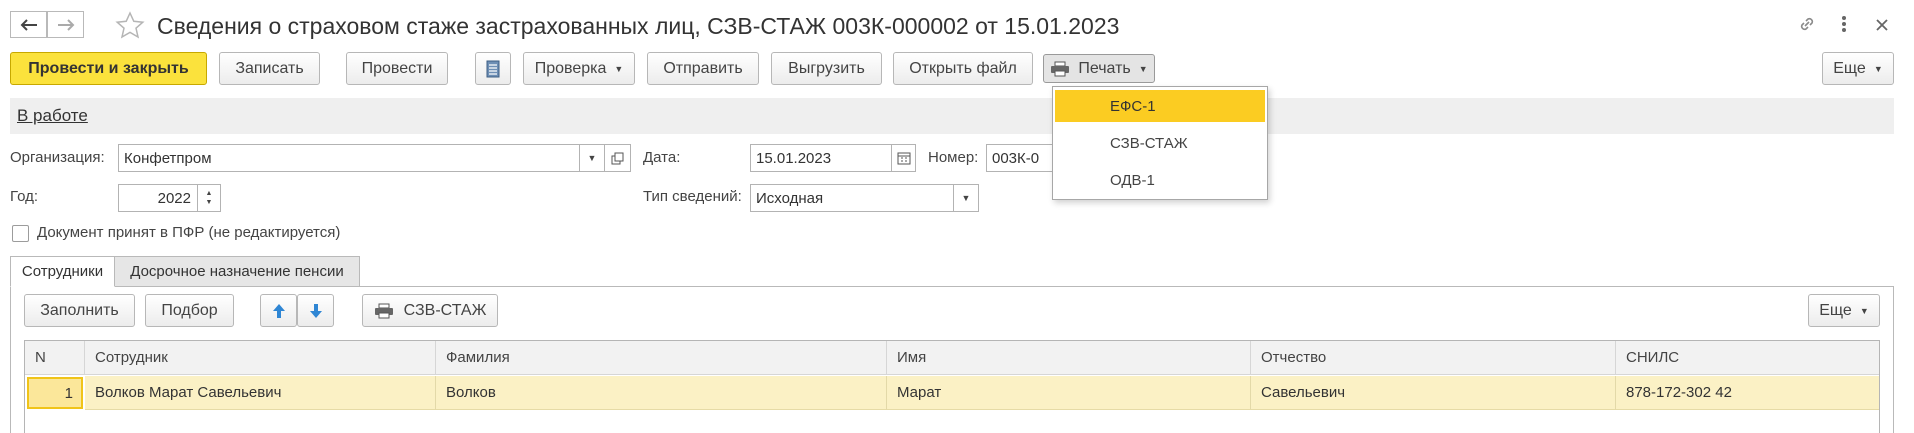 This screenshot has width=1914, height=433. I want to click on back-arrow-icon, so click(28, 24).